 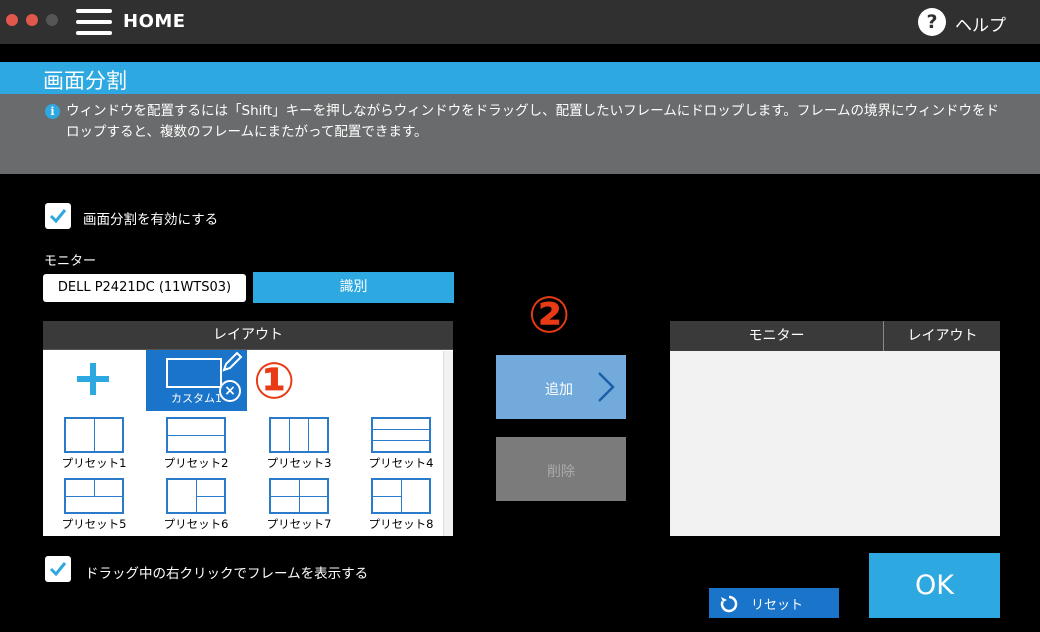 I want to click on column-header-layout: レイアウト, so click(x=942, y=336).